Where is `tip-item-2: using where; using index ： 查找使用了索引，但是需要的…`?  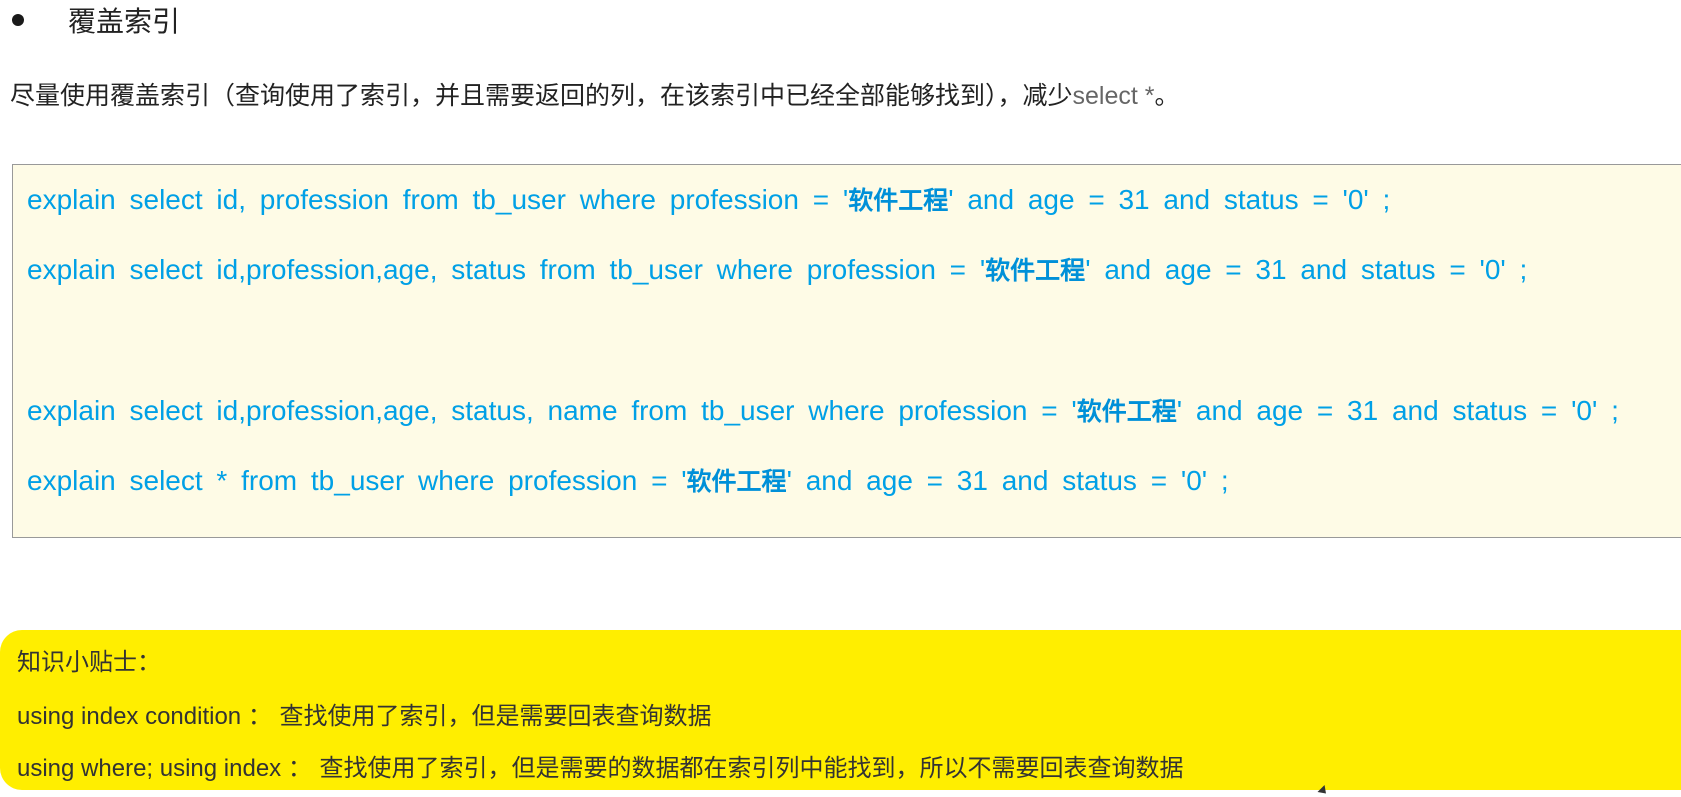
tip-item-2: using where; using index ： 查找使用了索引，但是需要的… is located at coordinates (600, 765).